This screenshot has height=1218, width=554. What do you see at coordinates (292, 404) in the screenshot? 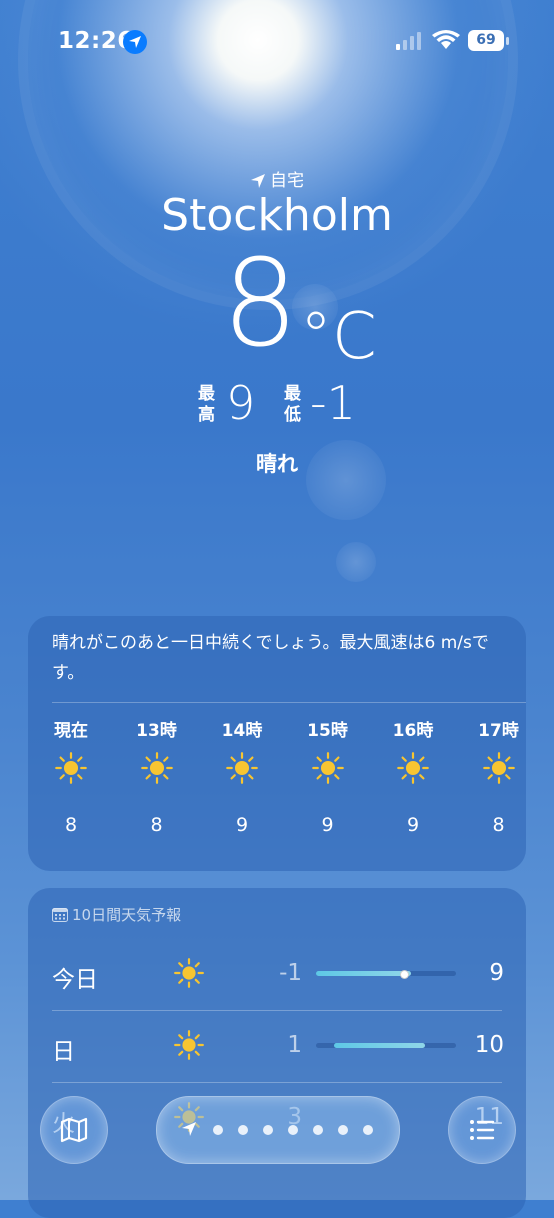
I see `low-label: 最低` at bounding box center [292, 404].